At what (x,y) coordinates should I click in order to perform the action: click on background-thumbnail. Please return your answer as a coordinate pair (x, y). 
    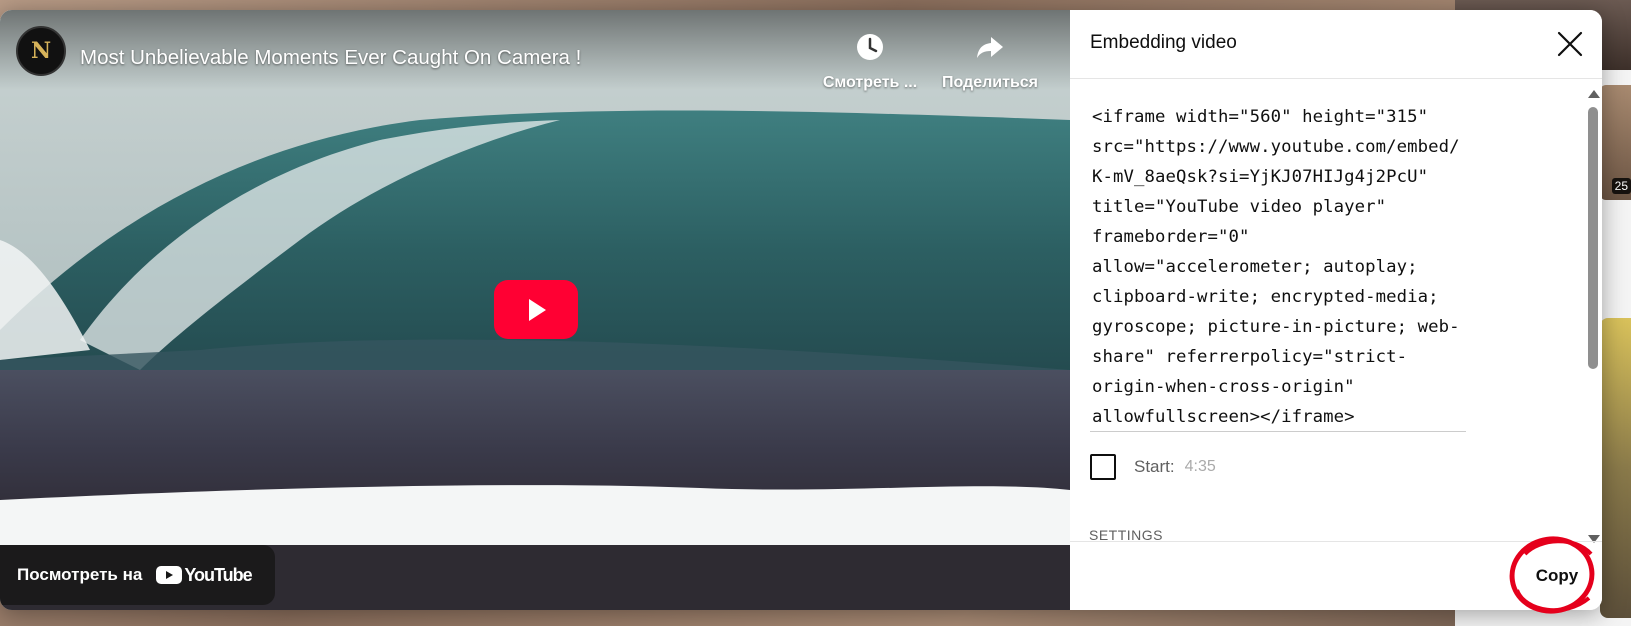
    Looking at the image, I should click on (1615, 468).